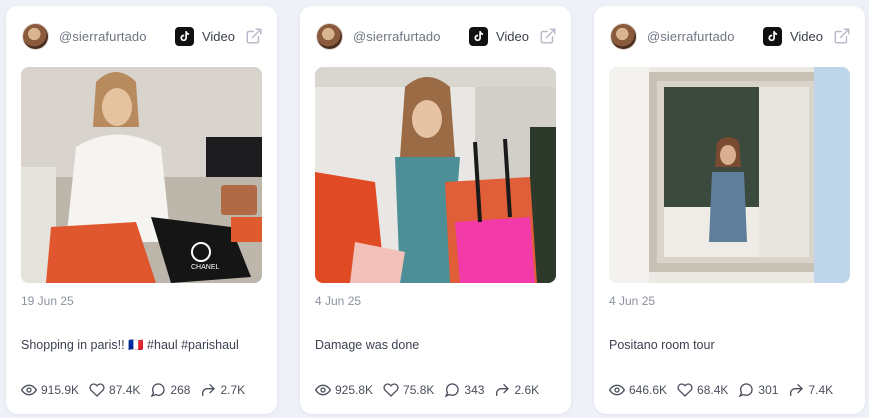  I want to click on likes-count: 75.8K, so click(419, 390).